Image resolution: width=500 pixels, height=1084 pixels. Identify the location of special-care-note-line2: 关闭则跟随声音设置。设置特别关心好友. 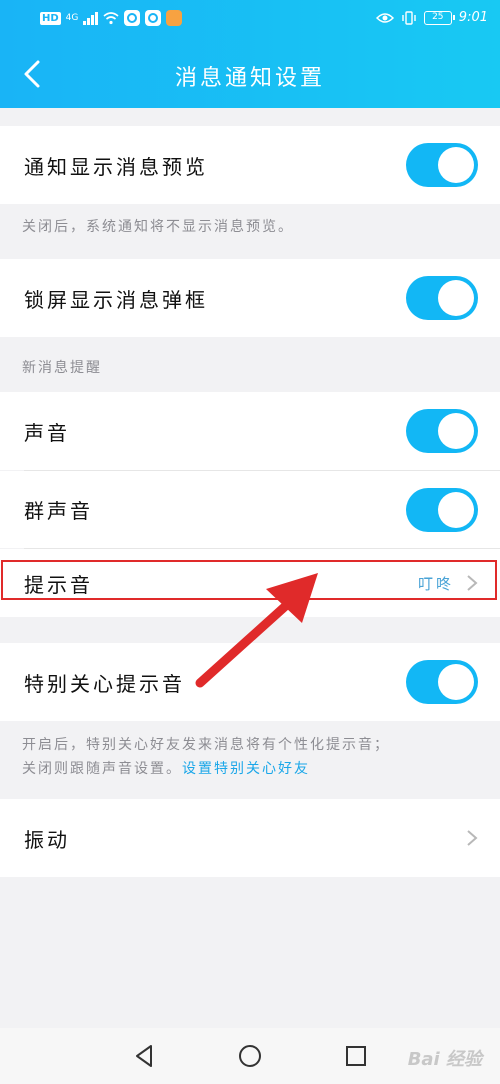
(206, 769).